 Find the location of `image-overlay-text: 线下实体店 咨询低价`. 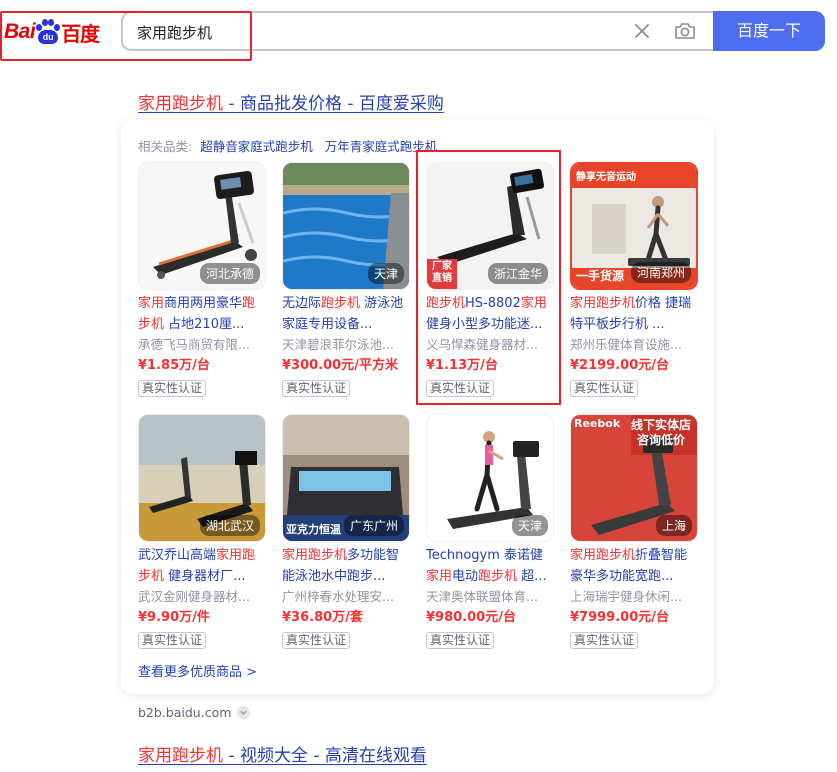

image-overlay-text: 线下实体店 咨询低价 is located at coordinates (660, 432).